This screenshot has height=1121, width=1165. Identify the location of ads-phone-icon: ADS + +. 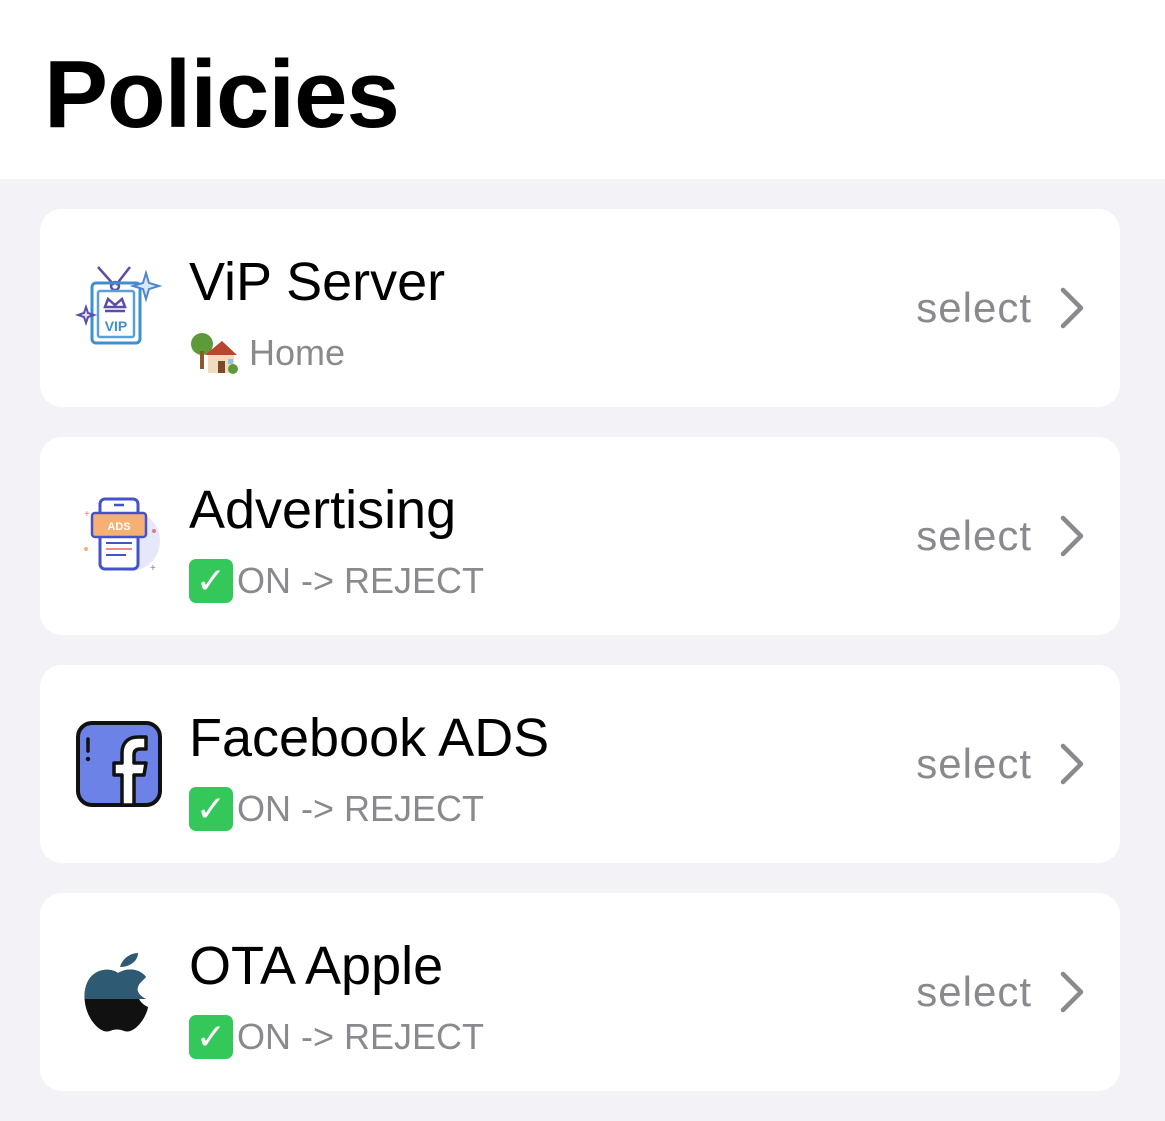
(119, 536).